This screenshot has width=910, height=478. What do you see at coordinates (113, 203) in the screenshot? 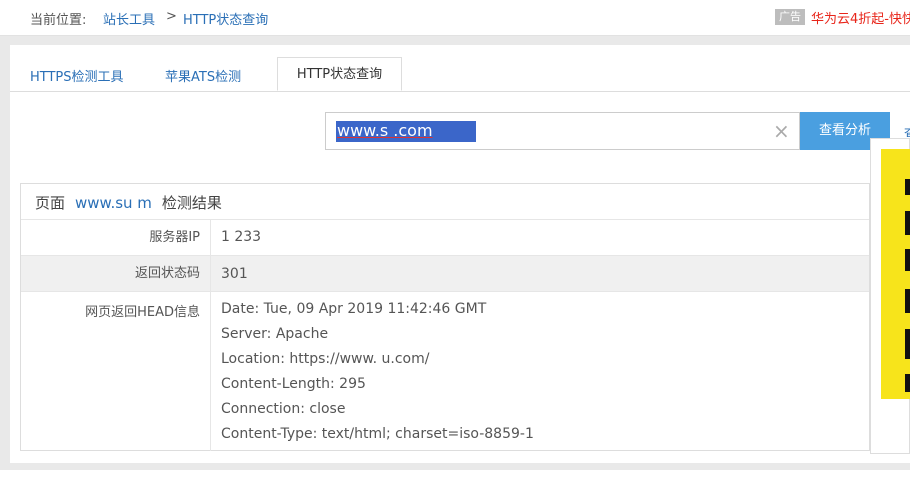
I see `result-title-host: www.su m` at bounding box center [113, 203].